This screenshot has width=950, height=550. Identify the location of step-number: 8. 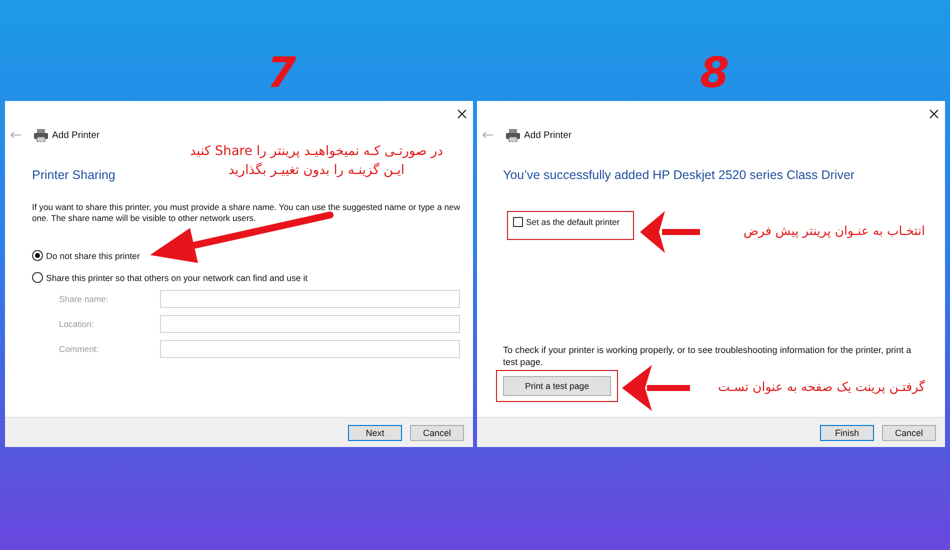
(714, 73).